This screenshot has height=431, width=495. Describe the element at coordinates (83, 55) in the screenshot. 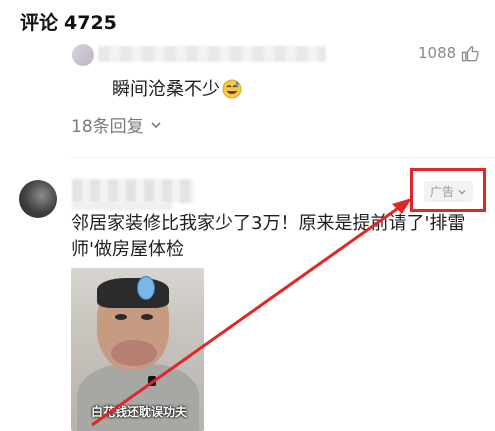

I see `avatar` at that location.